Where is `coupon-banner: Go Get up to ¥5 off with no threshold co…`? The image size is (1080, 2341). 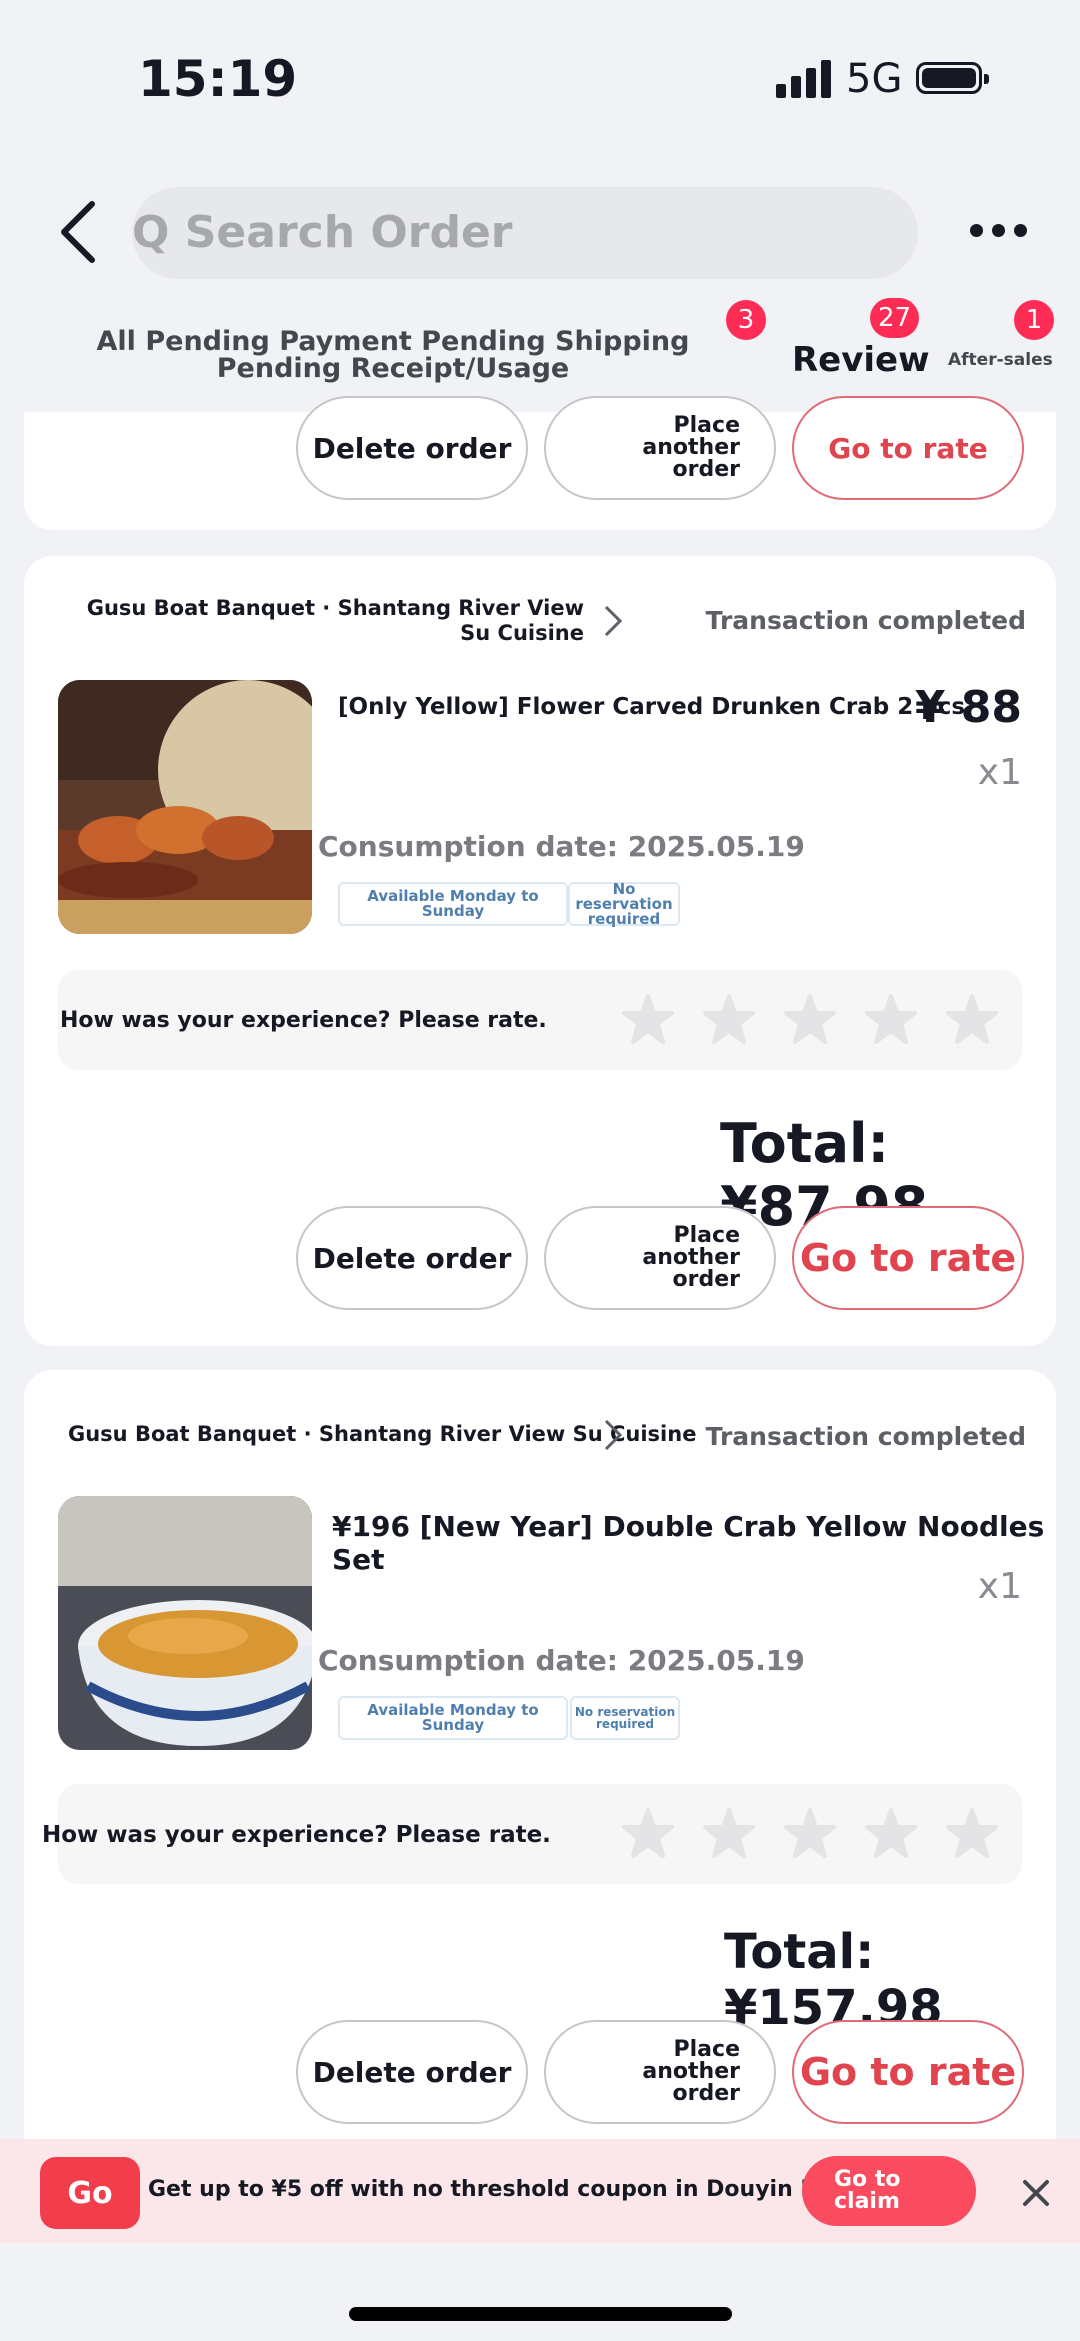 coupon-banner: Go Get up to ¥5 off with no threshold co… is located at coordinates (540, 2191).